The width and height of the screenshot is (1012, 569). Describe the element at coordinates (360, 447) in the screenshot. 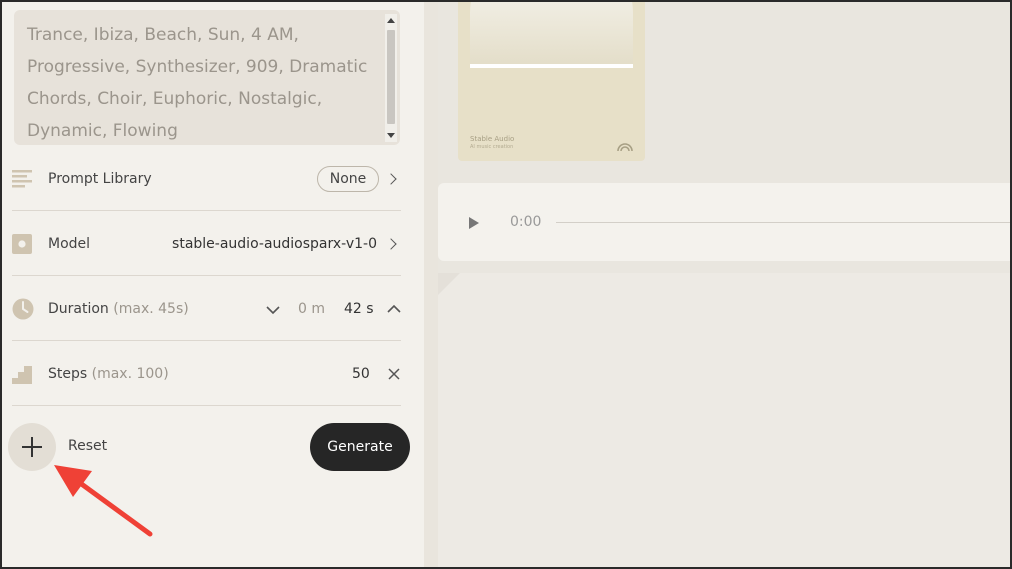

I see `generate-button: Generate` at that location.